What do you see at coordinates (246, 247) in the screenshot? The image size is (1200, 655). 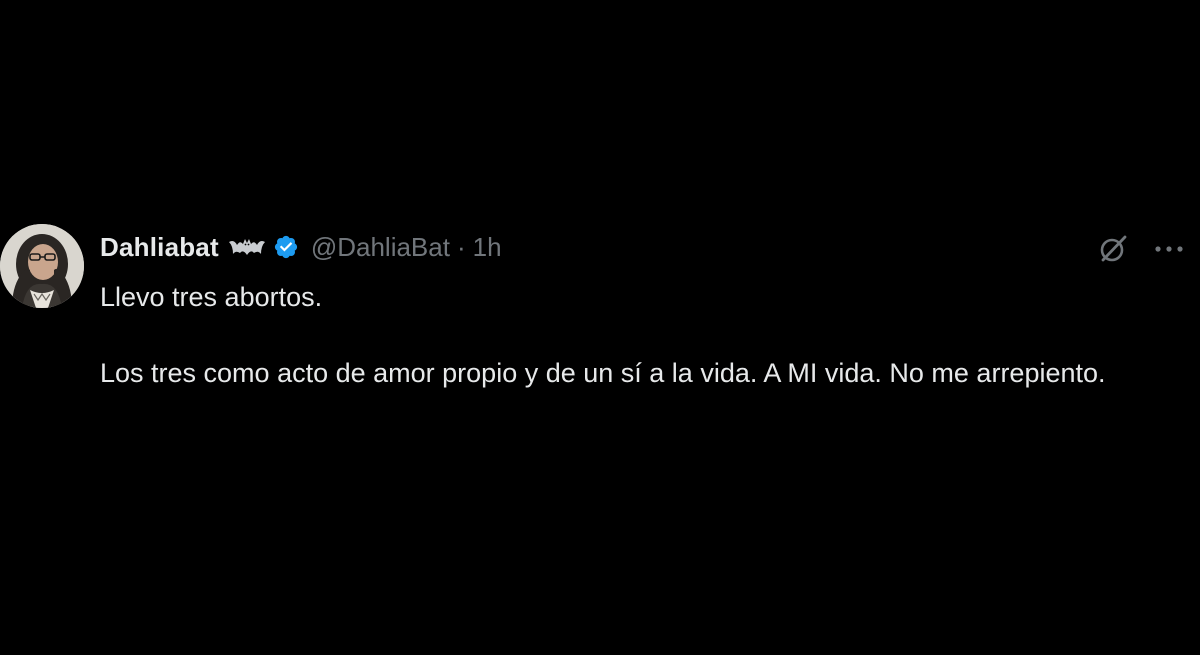 I see `bat-emoji-icon` at bounding box center [246, 247].